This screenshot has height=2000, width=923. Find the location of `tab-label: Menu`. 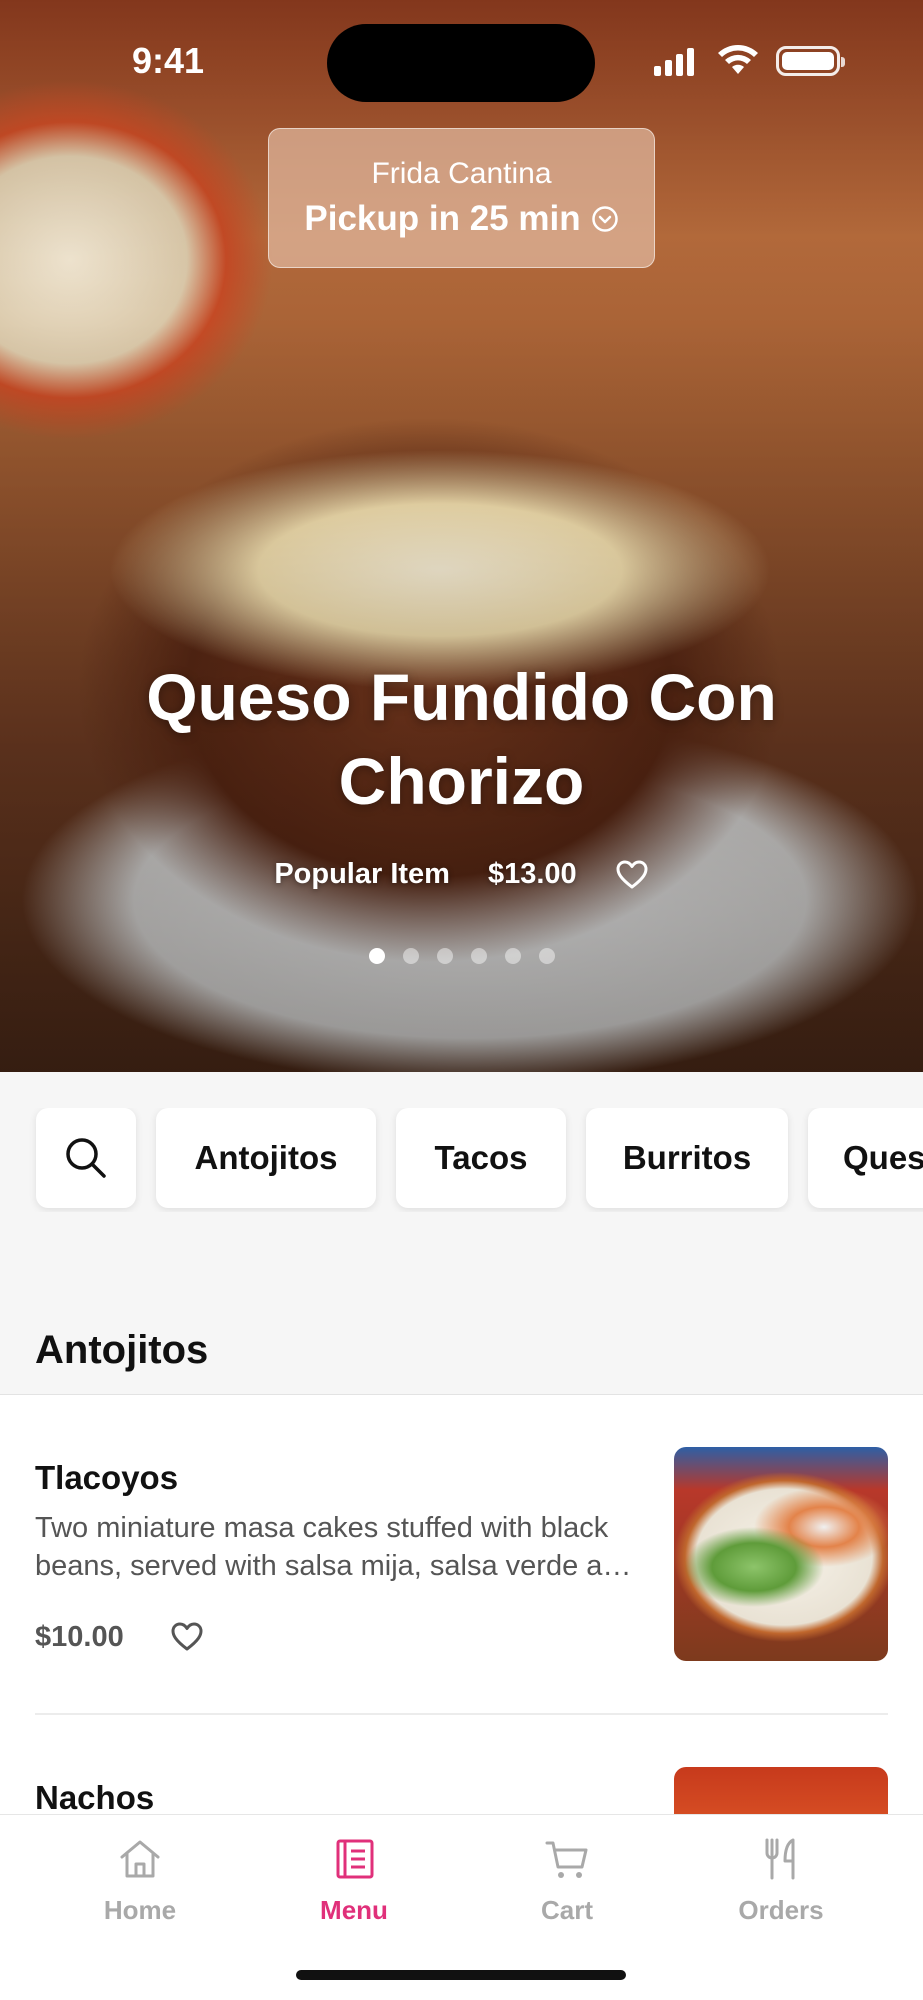

tab-label: Menu is located at coordinates (354, 1910).